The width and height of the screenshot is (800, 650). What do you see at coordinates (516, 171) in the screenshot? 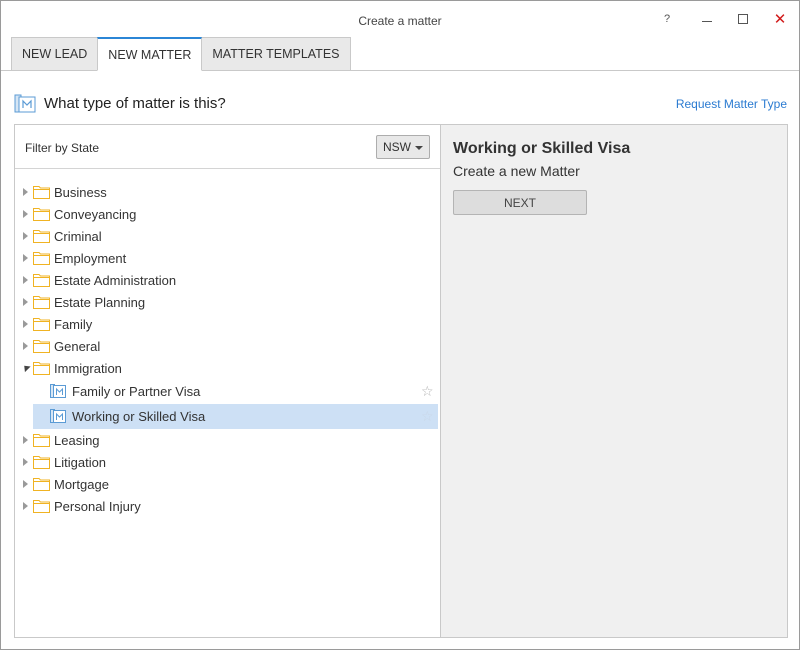
I see `detail-subtitle: Create a new Matter` at bounding box center [516, 171].